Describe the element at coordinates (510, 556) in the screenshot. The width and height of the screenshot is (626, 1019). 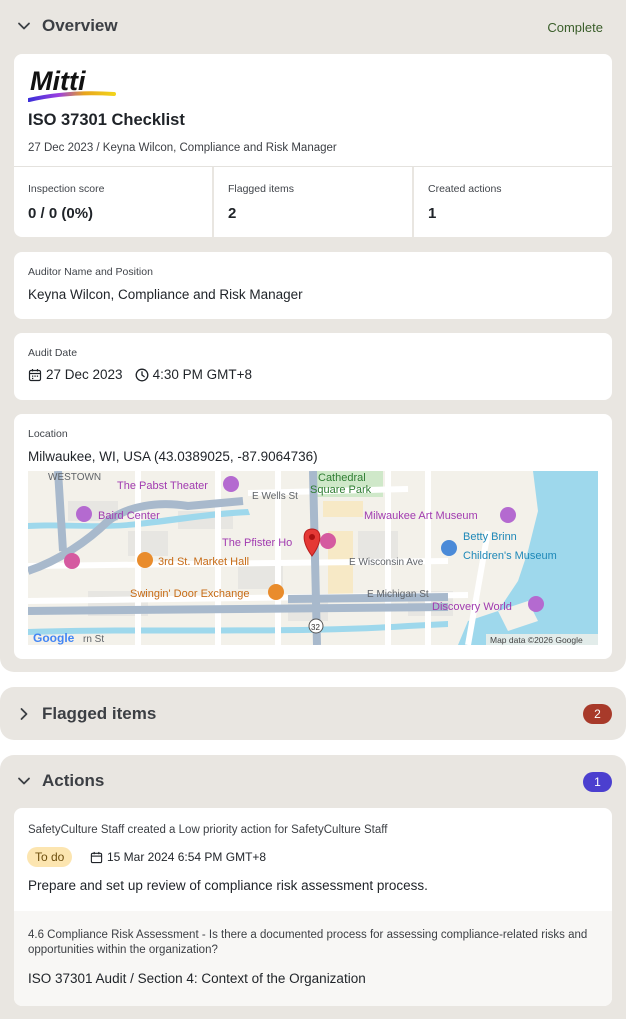
I see `map-label-betty2: Children's Museum` at that location.